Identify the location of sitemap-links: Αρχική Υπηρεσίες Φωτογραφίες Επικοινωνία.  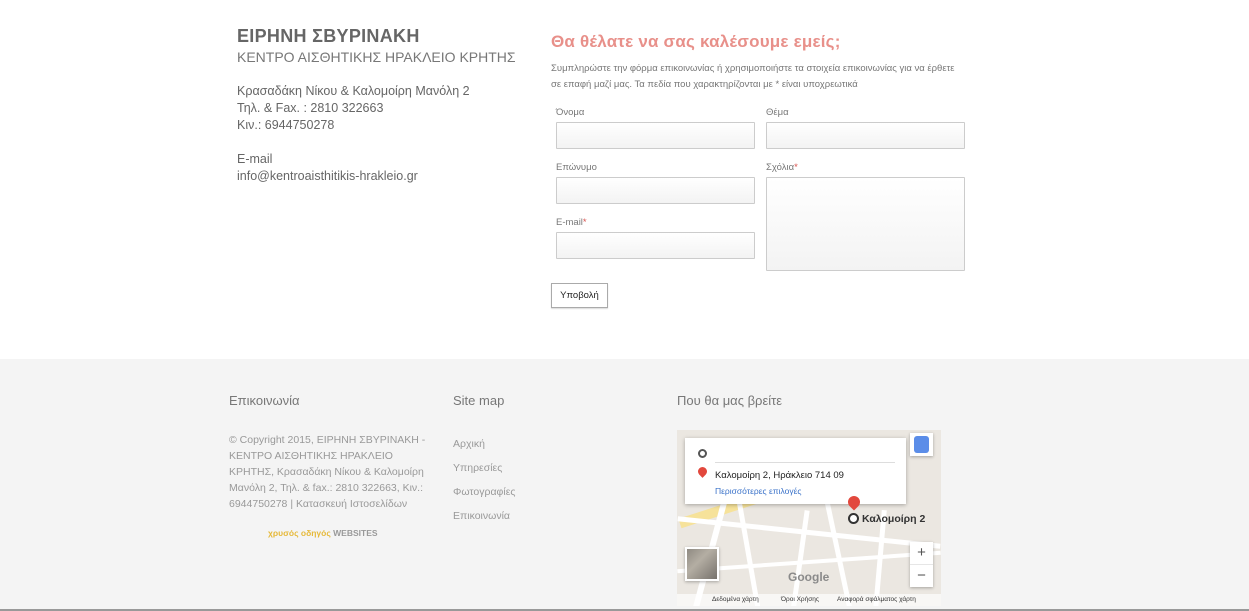
(484, 486).